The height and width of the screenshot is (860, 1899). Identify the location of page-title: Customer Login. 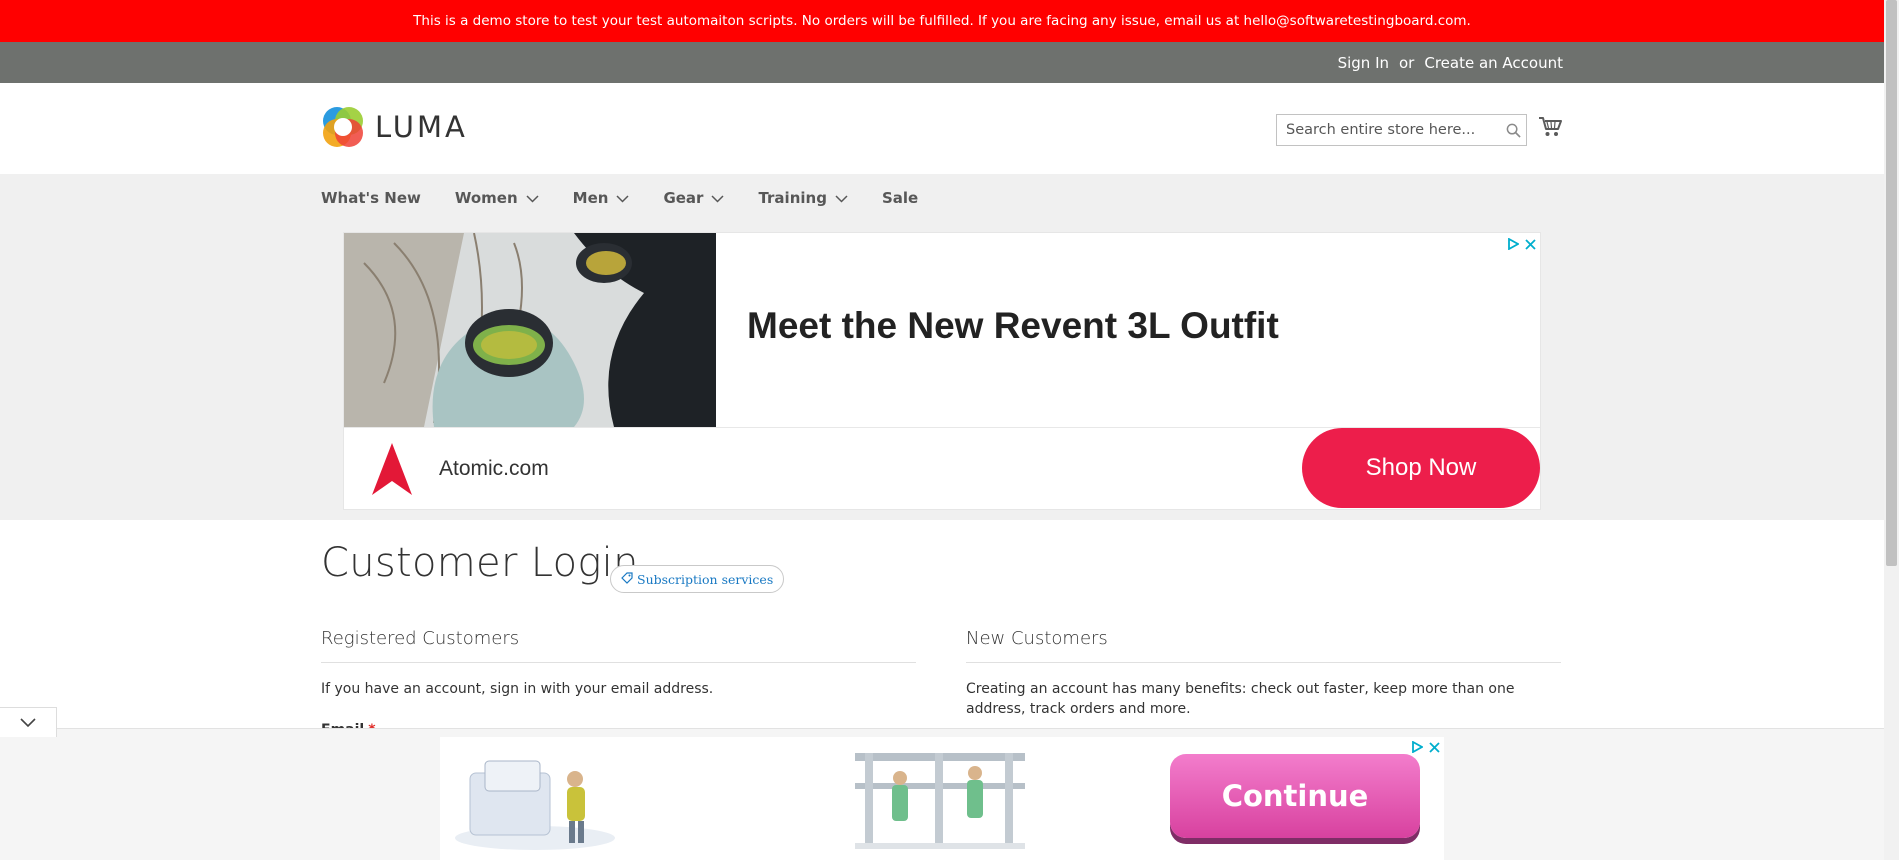
(480, 563).